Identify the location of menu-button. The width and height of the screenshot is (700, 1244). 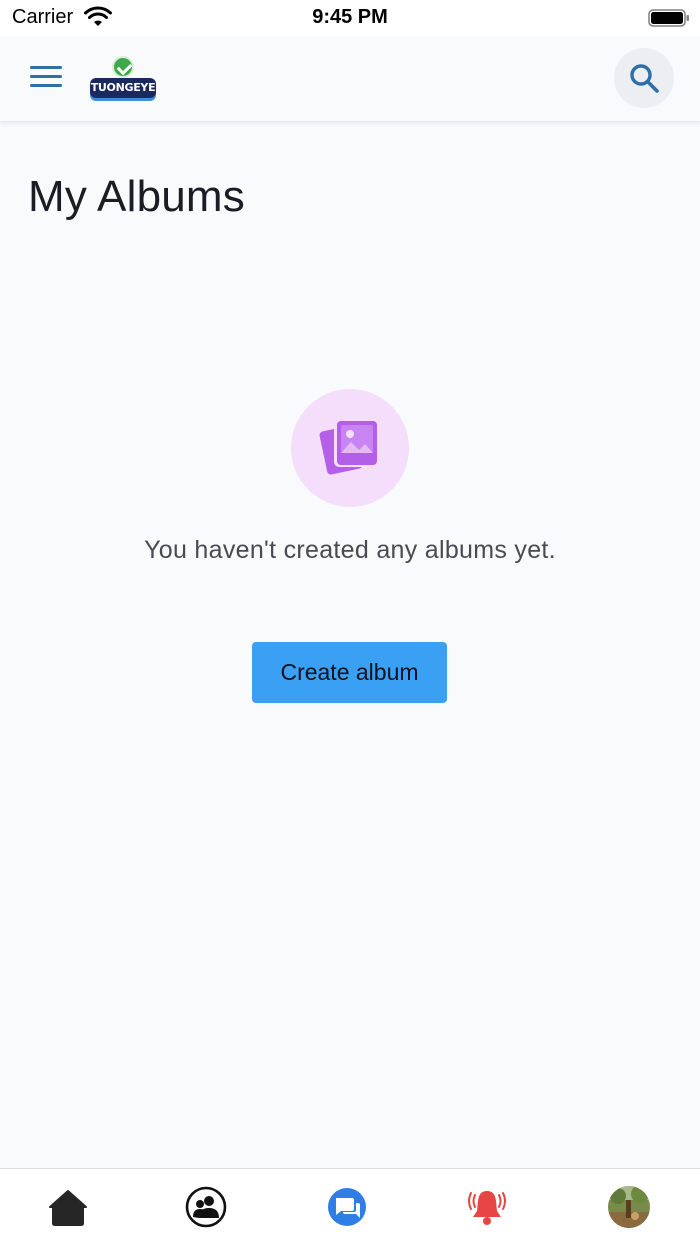
(46, 79).